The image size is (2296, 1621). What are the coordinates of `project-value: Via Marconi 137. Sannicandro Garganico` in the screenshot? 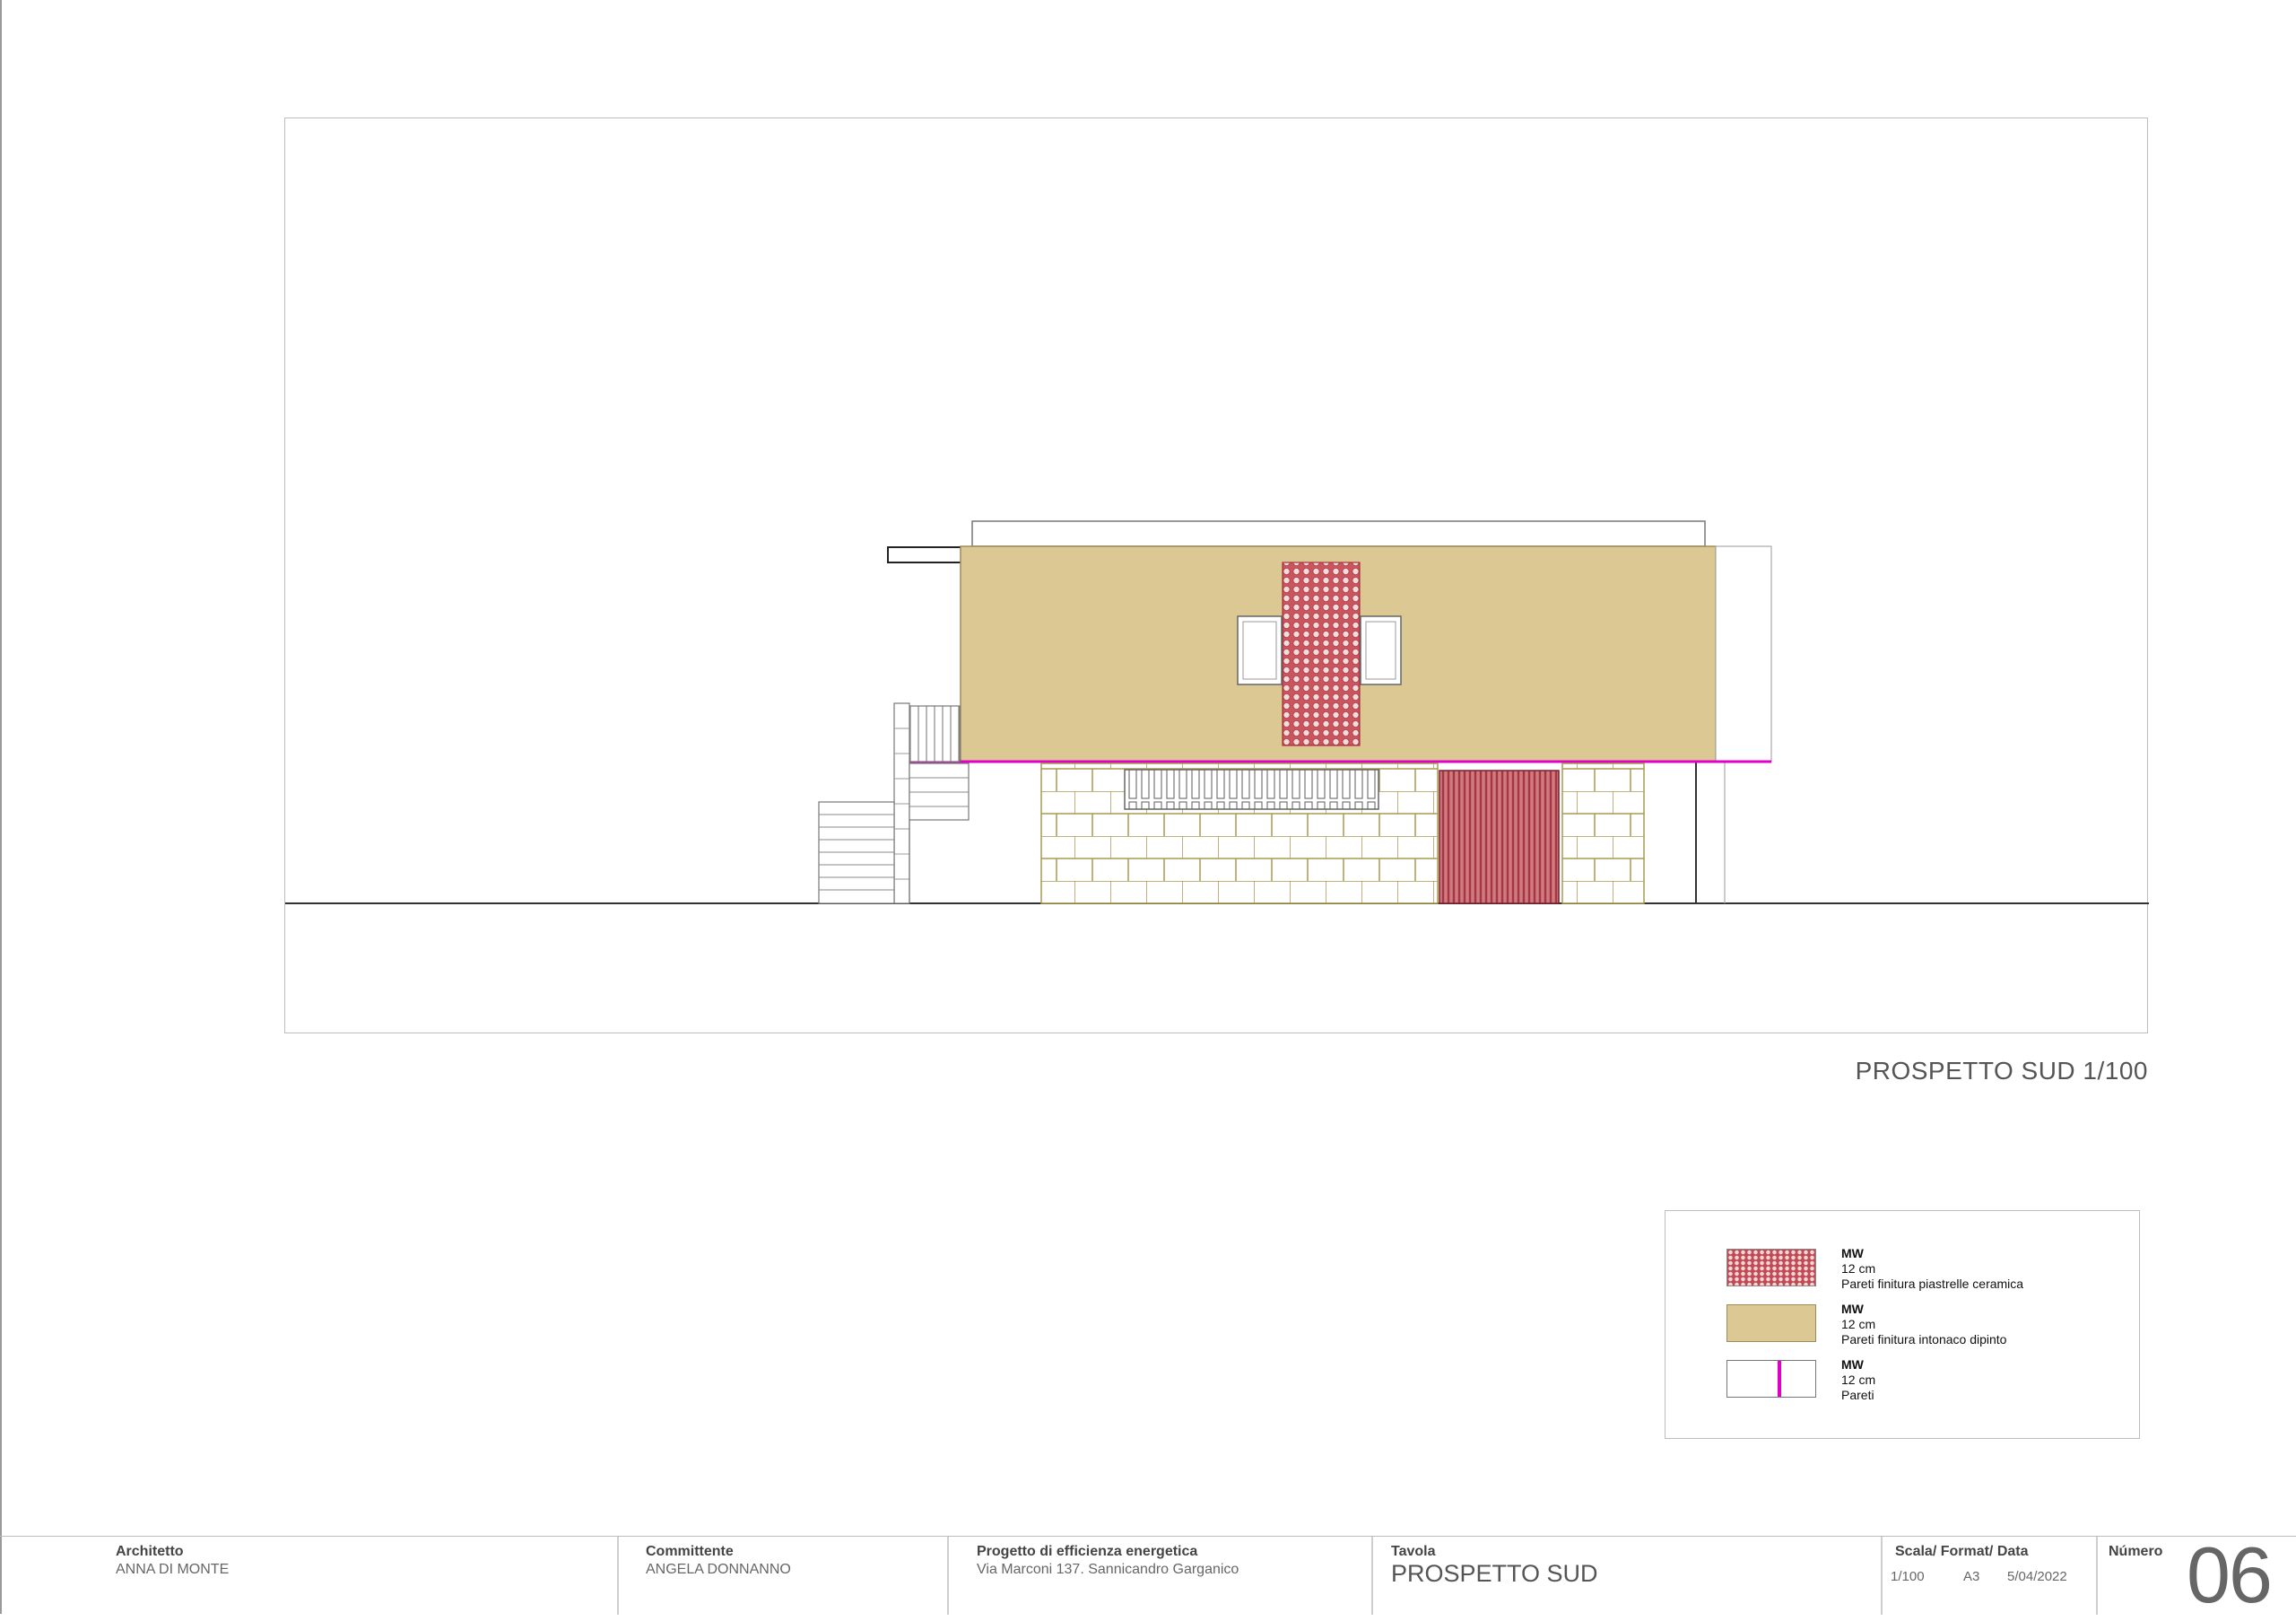 It's located at (1108, 1569).